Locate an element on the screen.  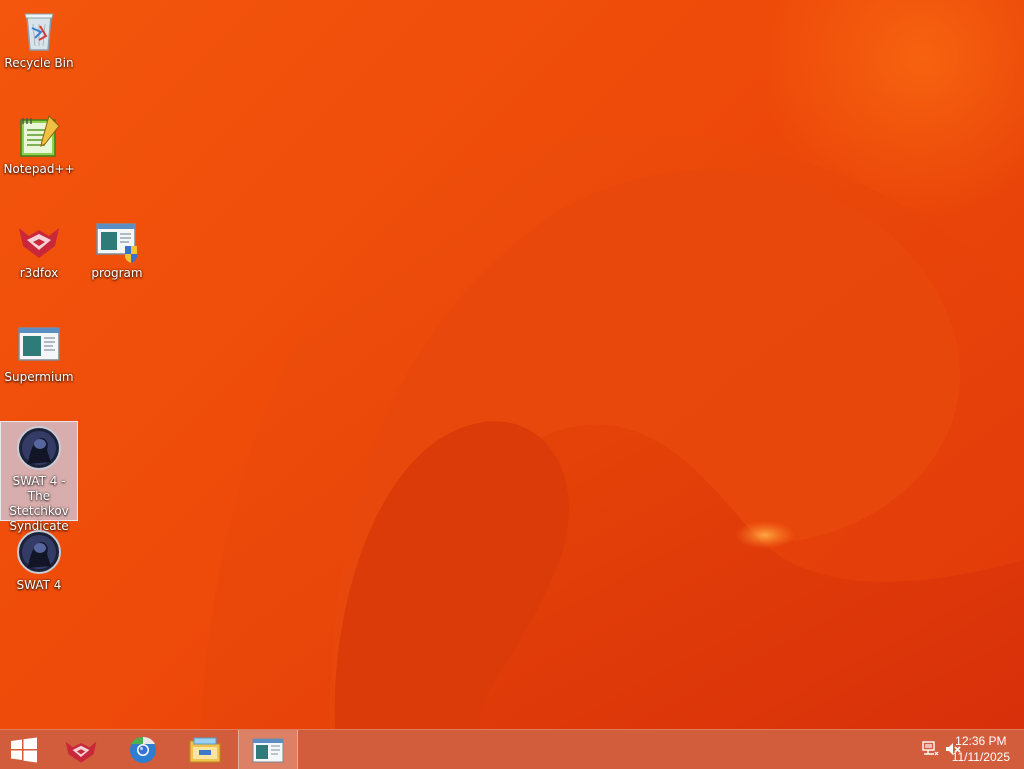
chrome-browser-icon is located at coordinates (143, 749).